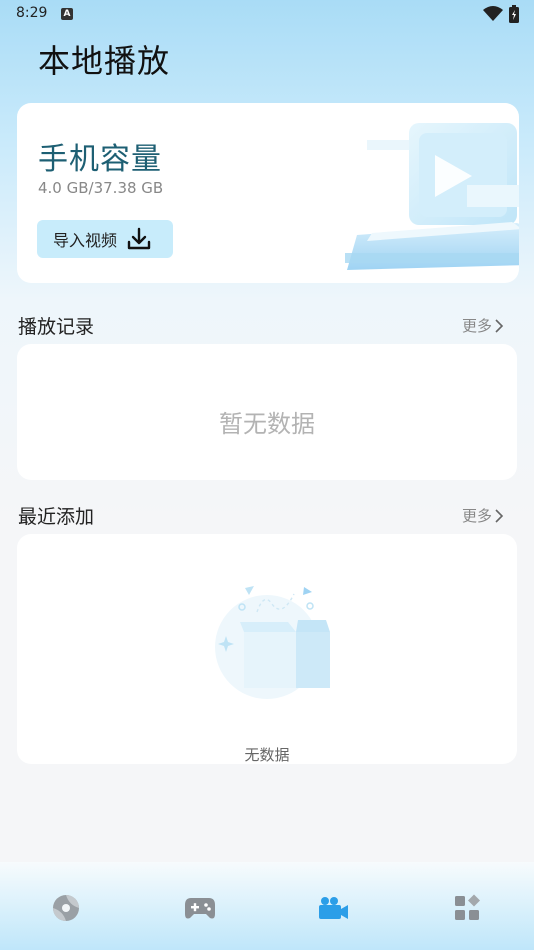 The height and width of the screenshot is (950, 534). I want to click on nav-games, so click(200, 908).